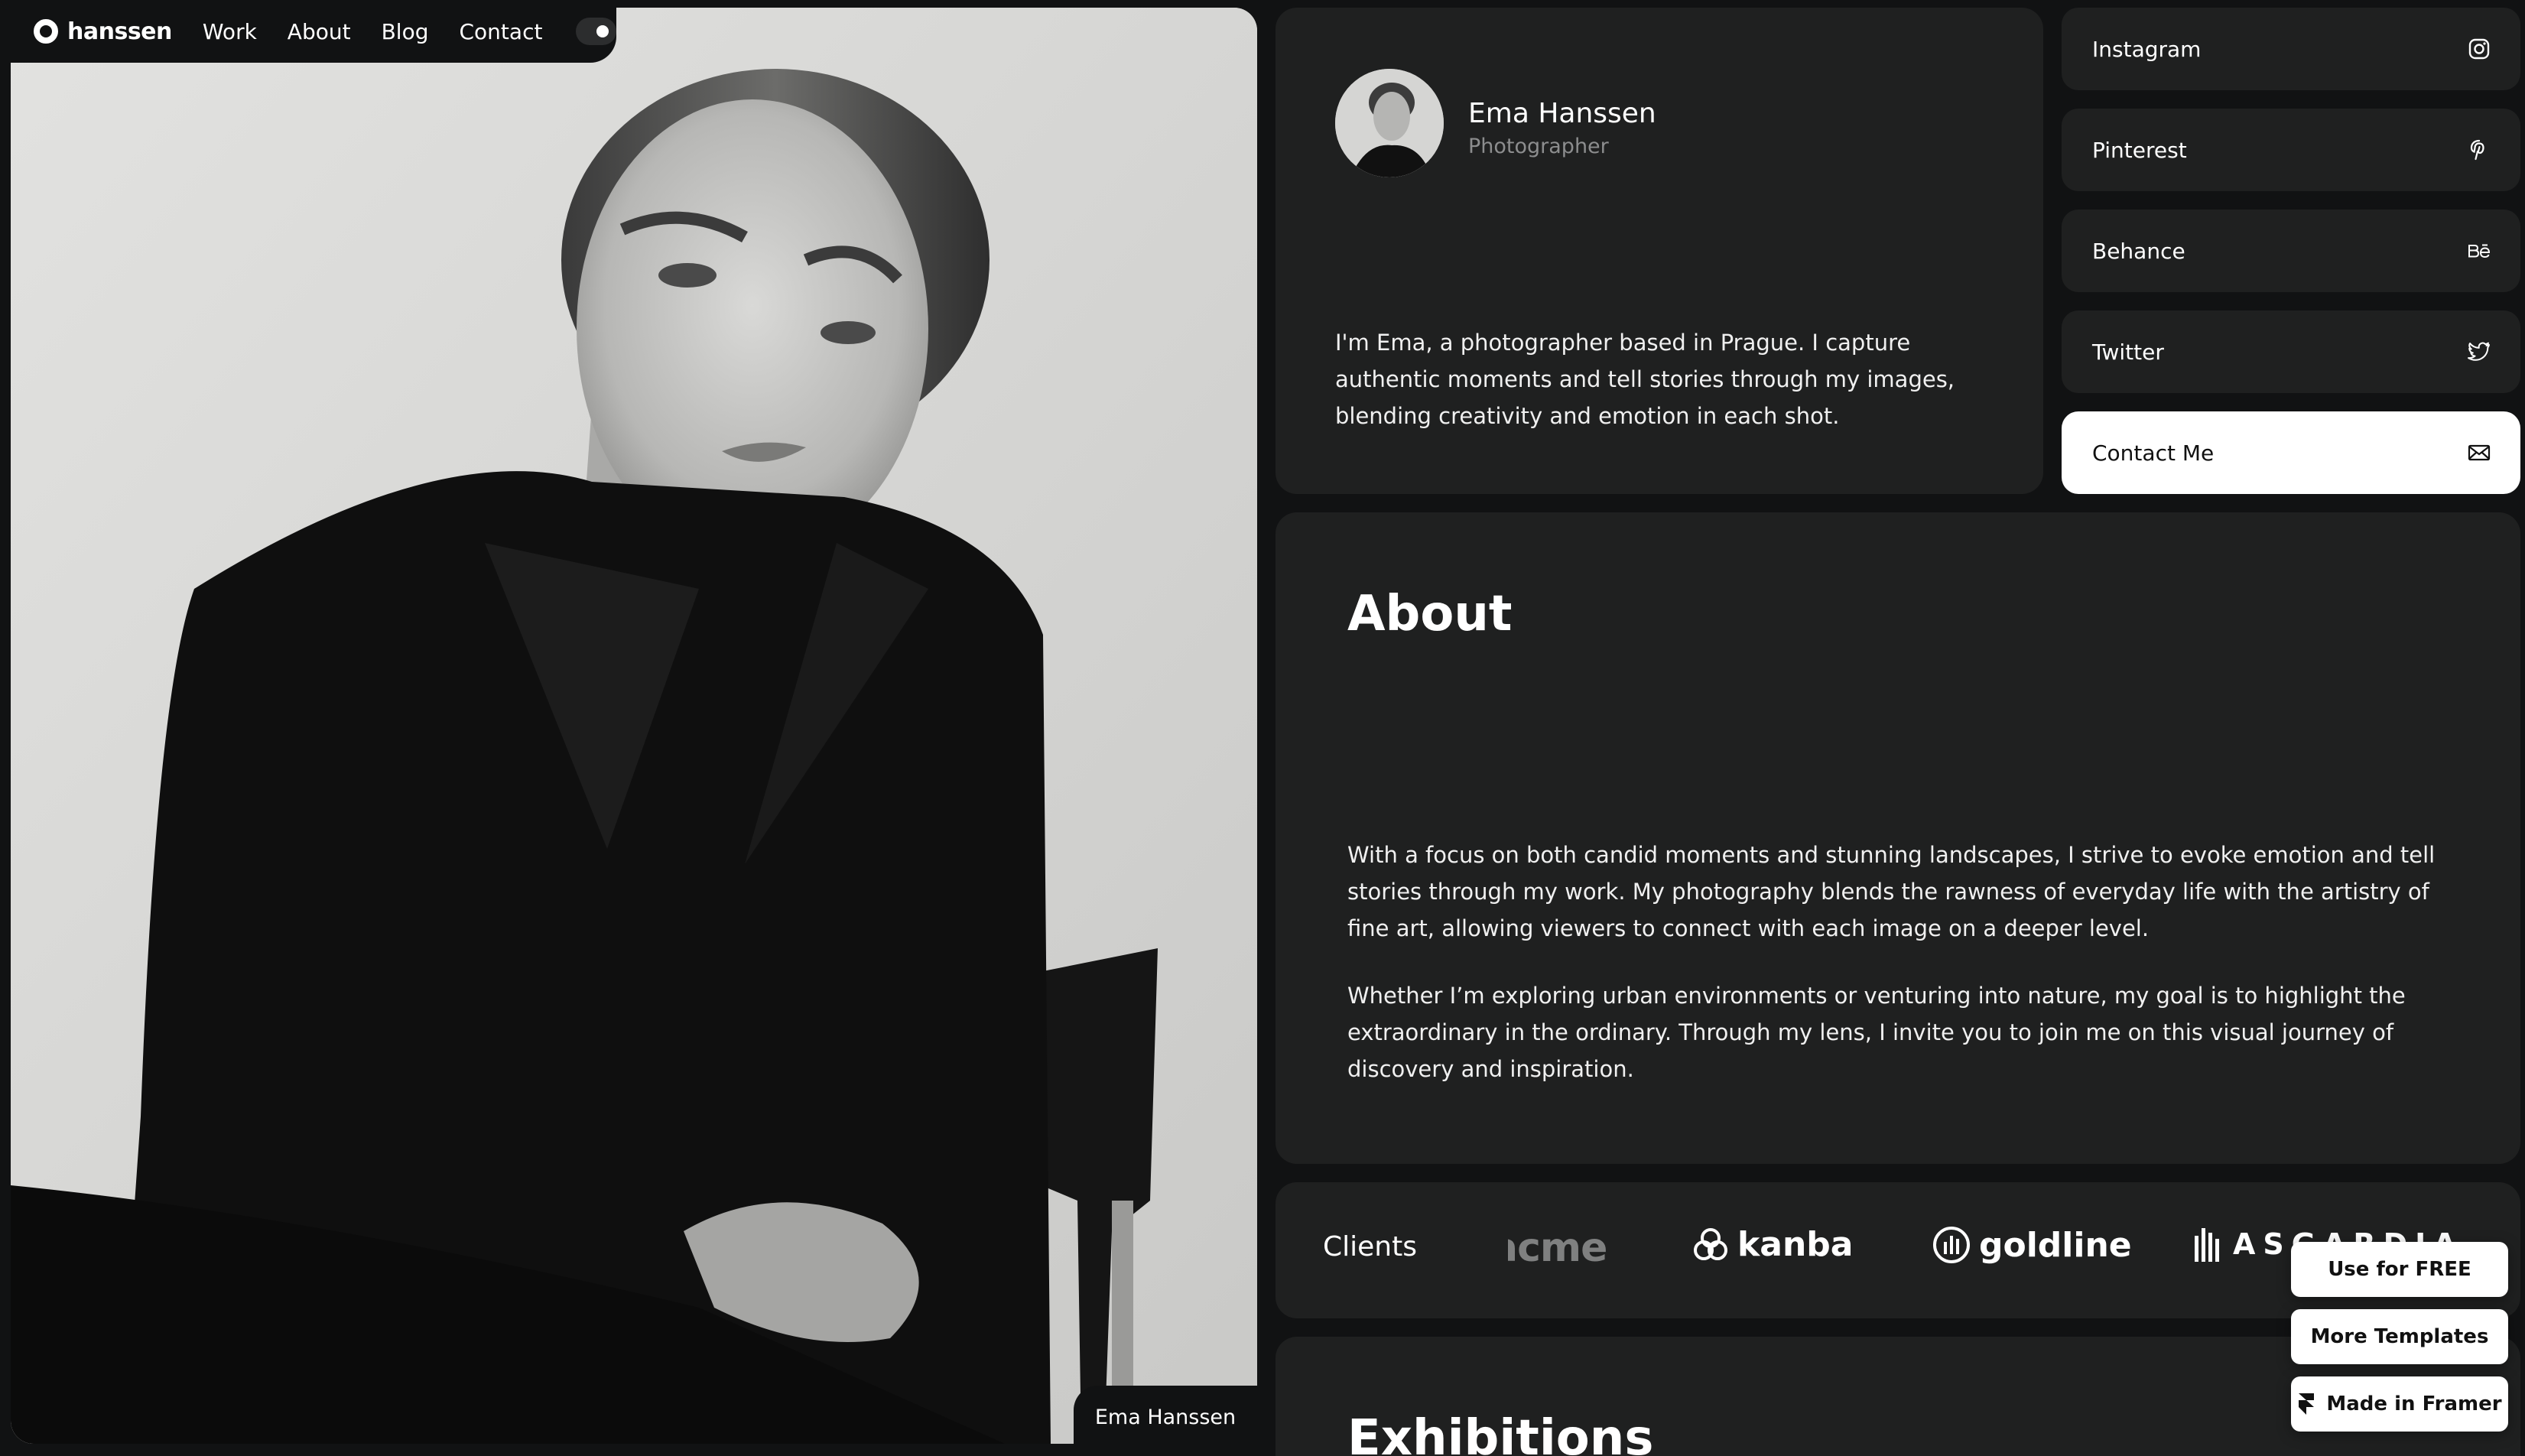  Describe the element at coordinates (2291, 49) in the screenshot. I see `instagram-button: Instagram` at that location.